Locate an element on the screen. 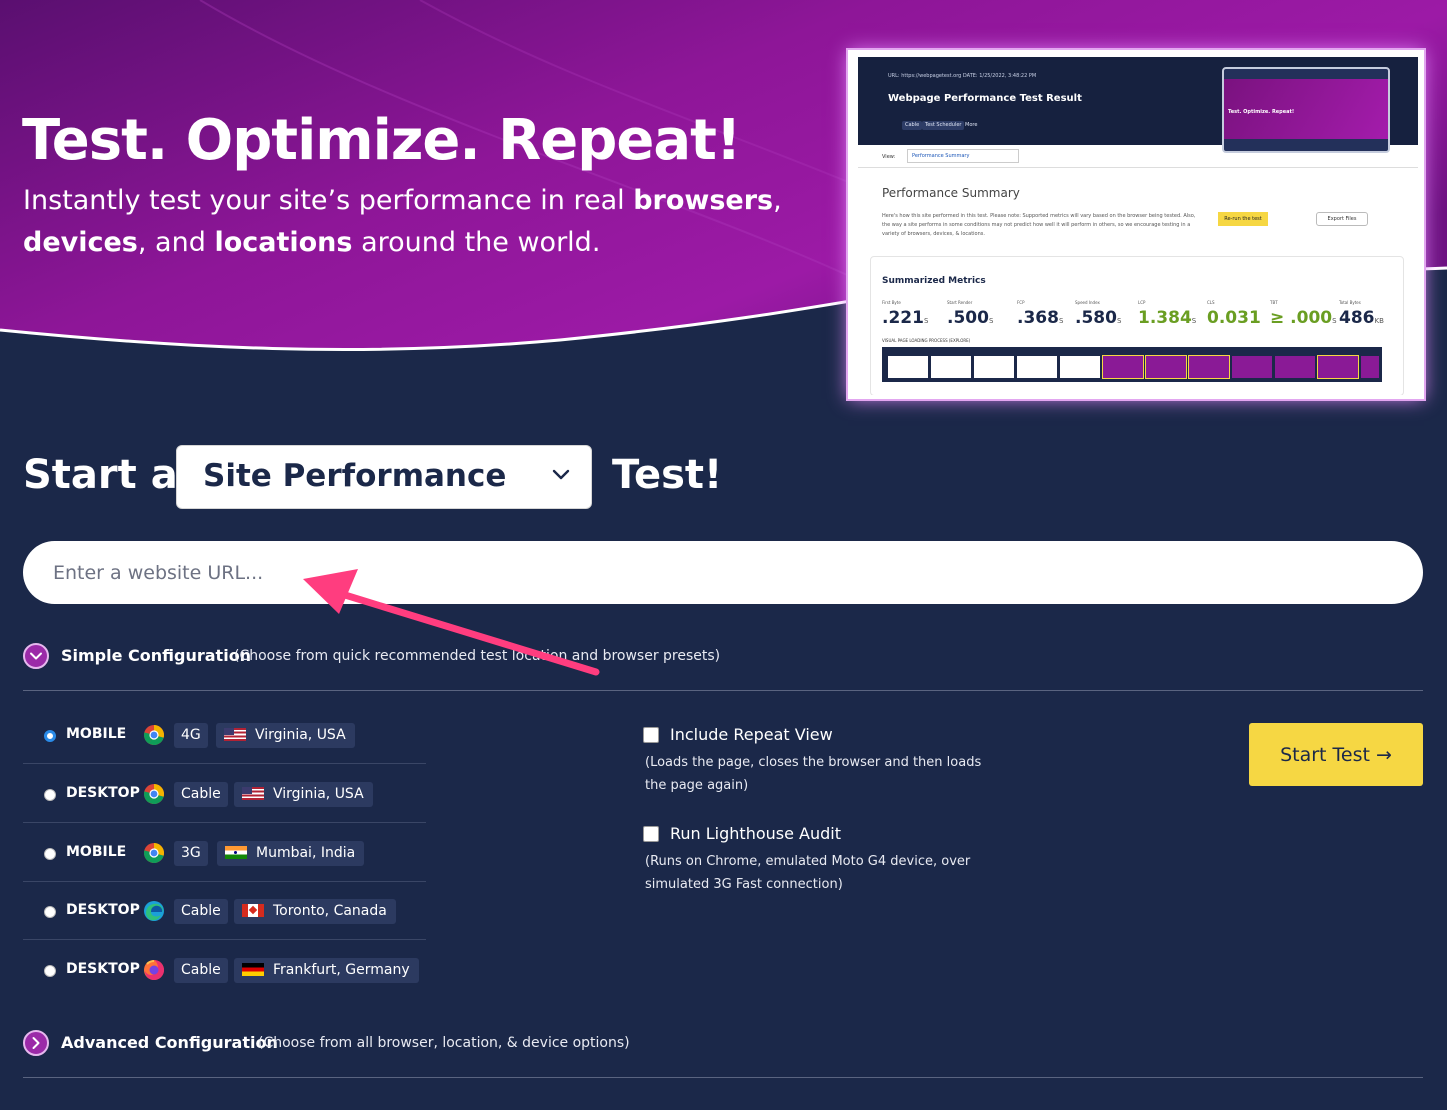 The width and height of the screenshot is (1447, 1110). preview-metric: CLS 0.031 is located at coordinates (1234, 314).